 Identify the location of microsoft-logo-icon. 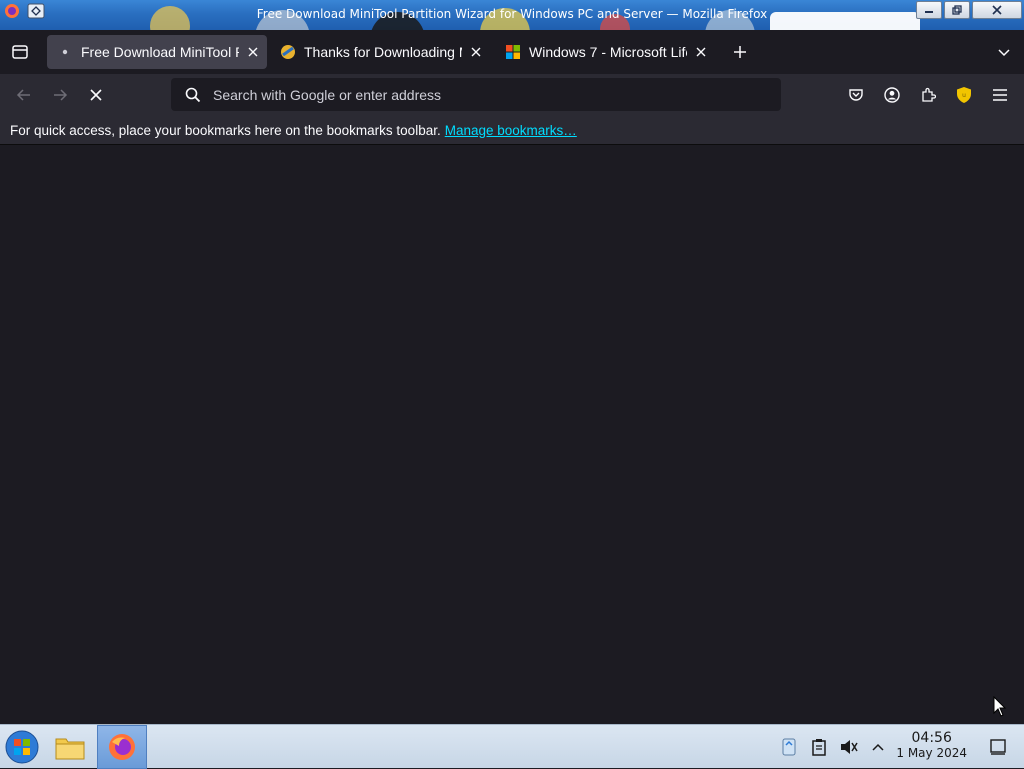
(513, 52).